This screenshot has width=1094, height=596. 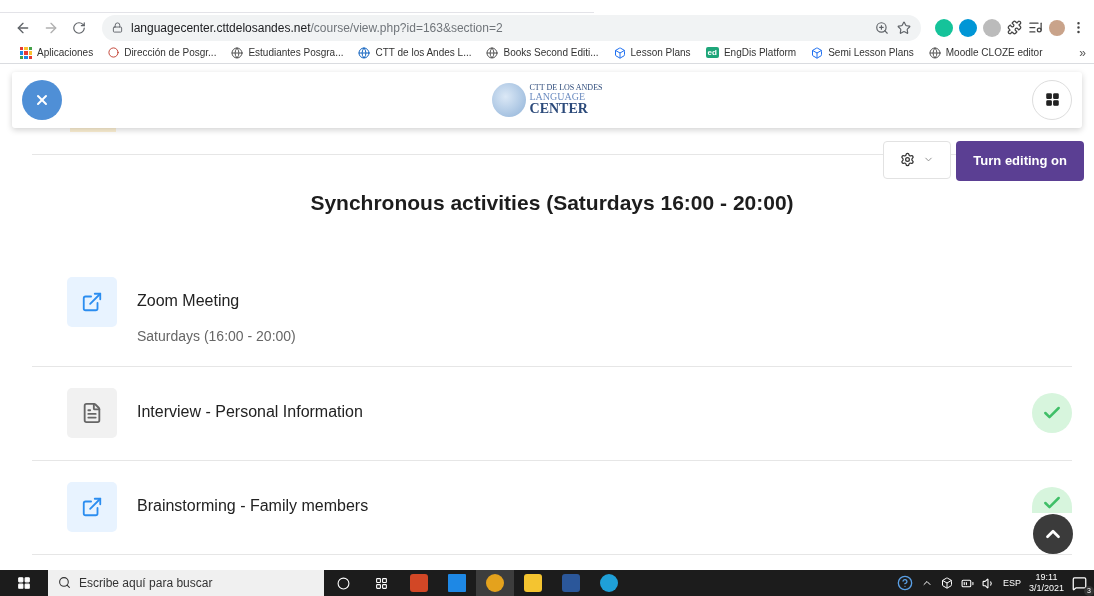 I want to click on grid-button, so click(x=1052, y=99).